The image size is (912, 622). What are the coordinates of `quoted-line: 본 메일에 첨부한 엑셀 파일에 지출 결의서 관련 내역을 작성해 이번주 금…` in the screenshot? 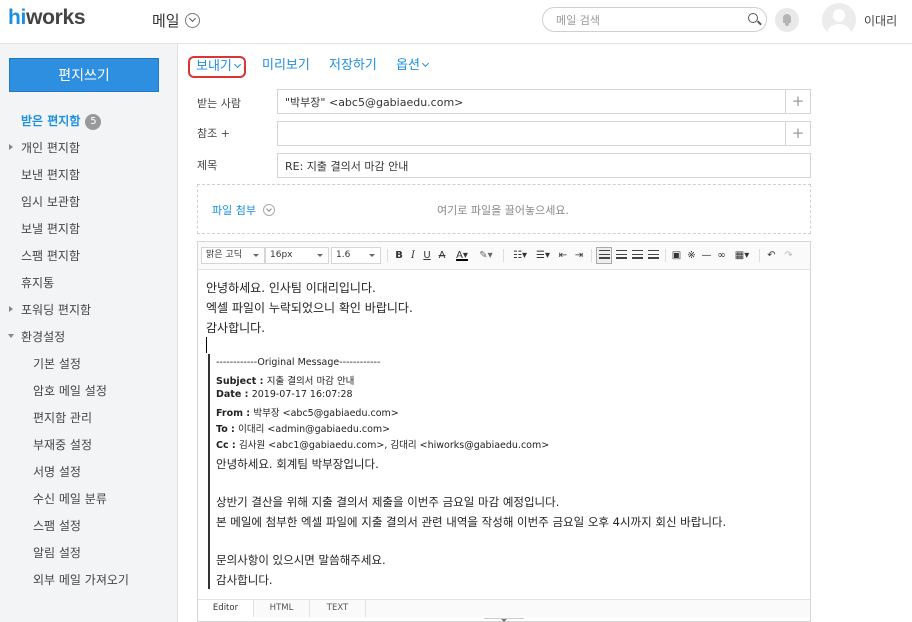 It's located at (471, 522).